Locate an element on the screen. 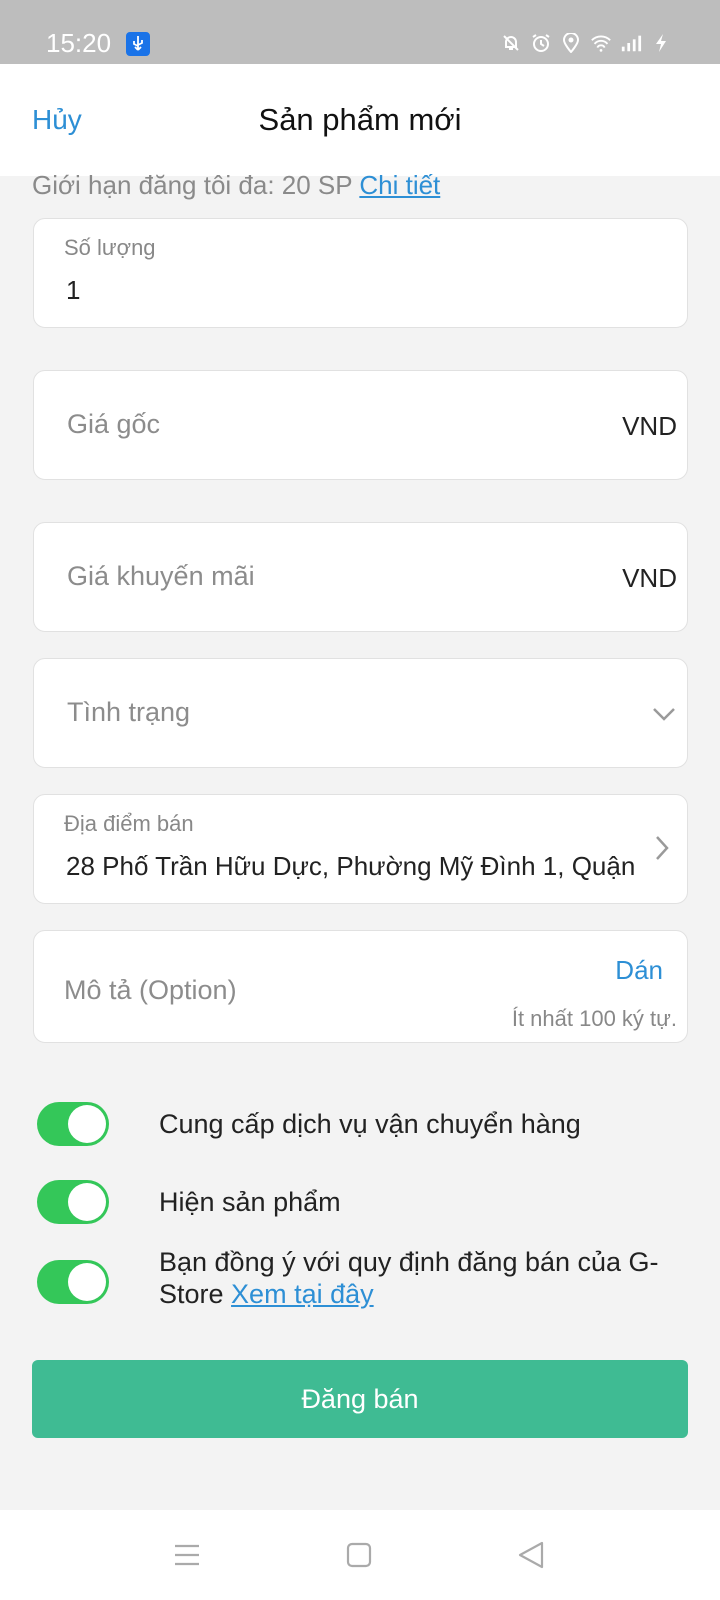  original-price-placeholder: Giá gốc is located at coordinates (114, 424).